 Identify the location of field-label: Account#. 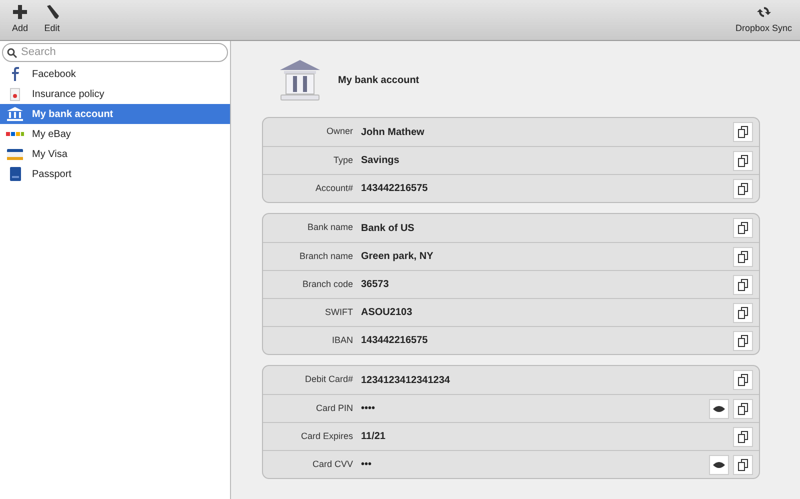
(333, 188).